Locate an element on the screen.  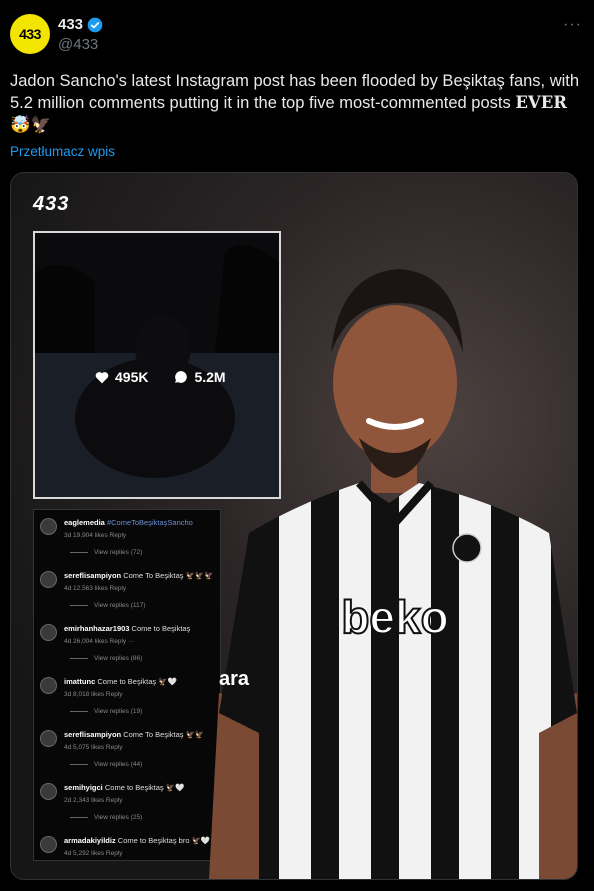
view-replies-link: View replies (25) is located at coordinates (106, 817).